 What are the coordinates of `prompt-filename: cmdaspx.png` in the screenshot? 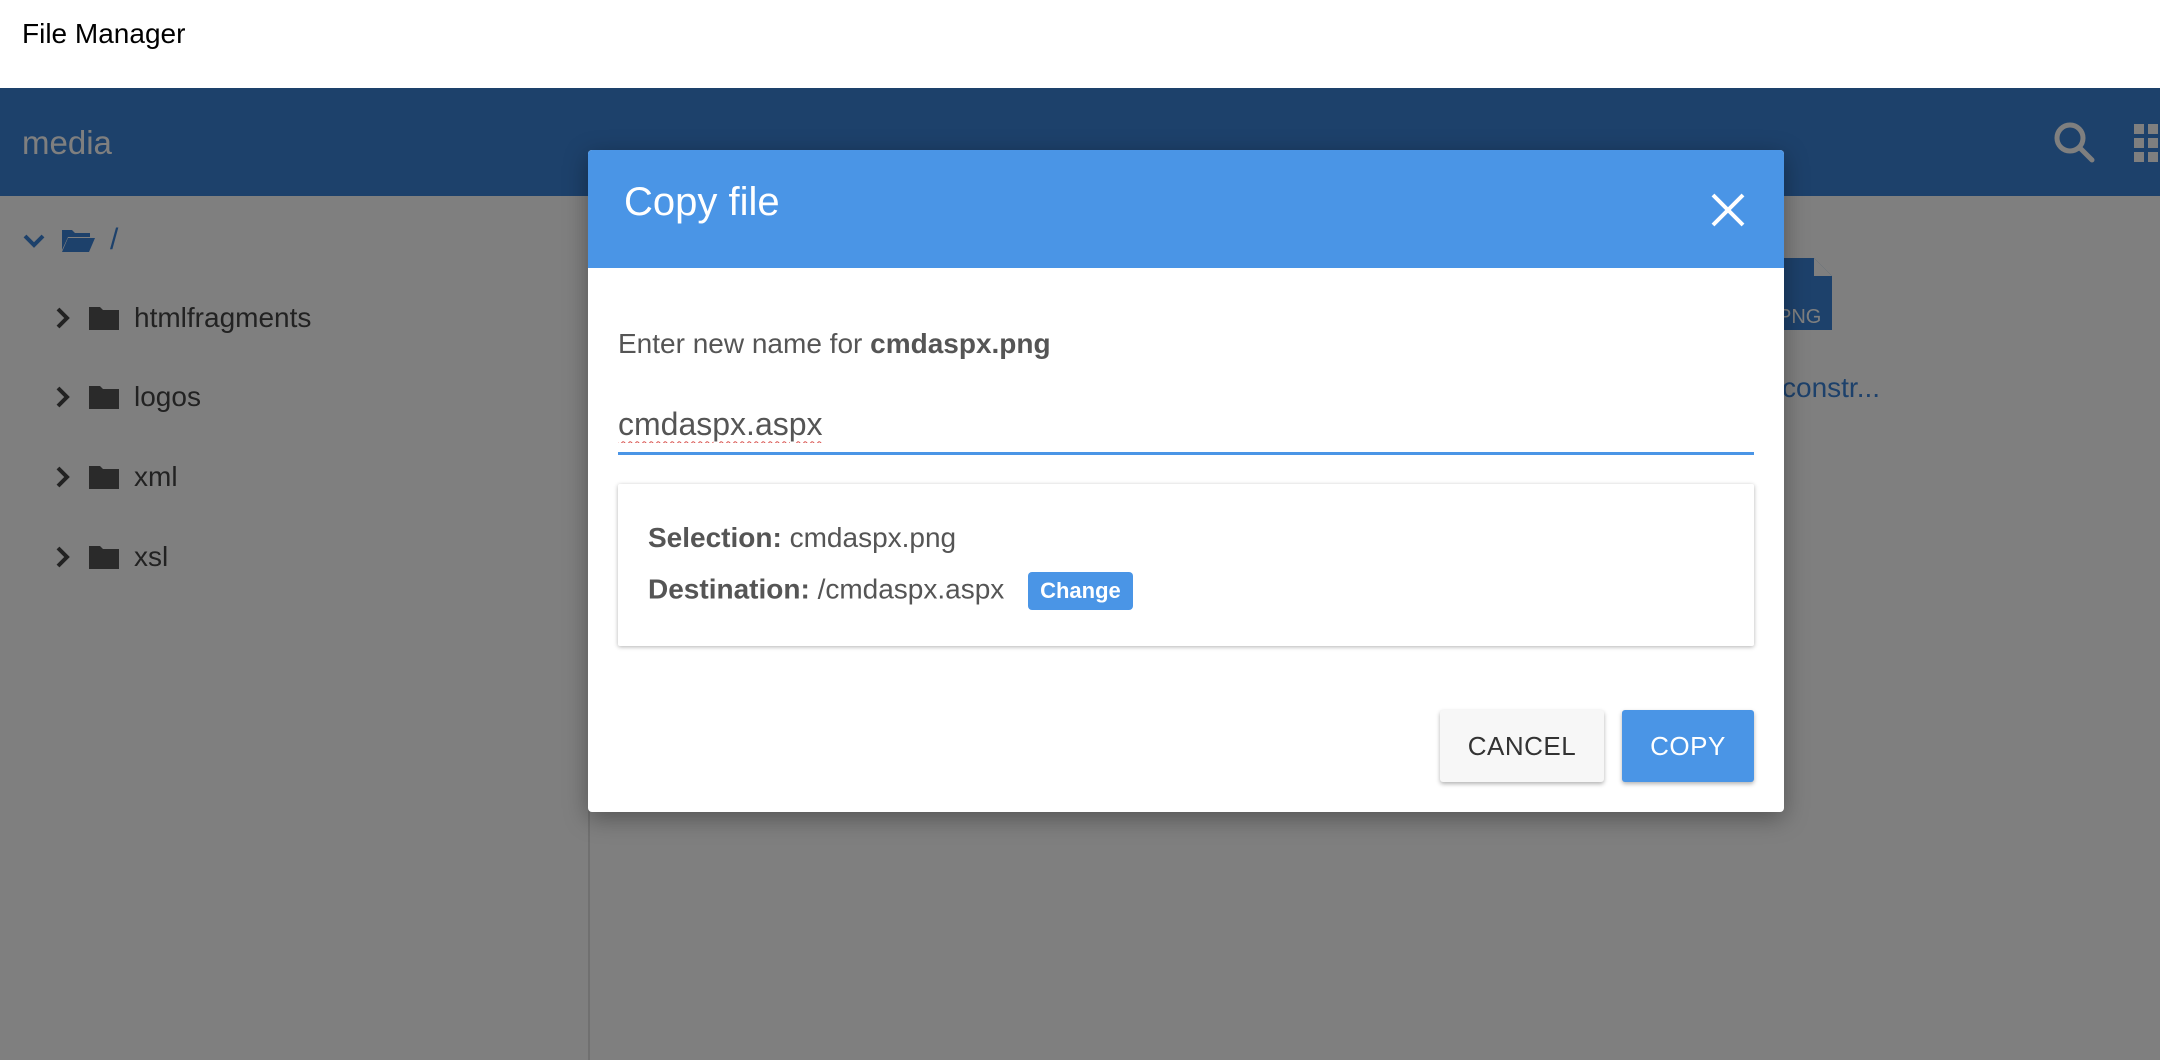 It's located at (960, 343).